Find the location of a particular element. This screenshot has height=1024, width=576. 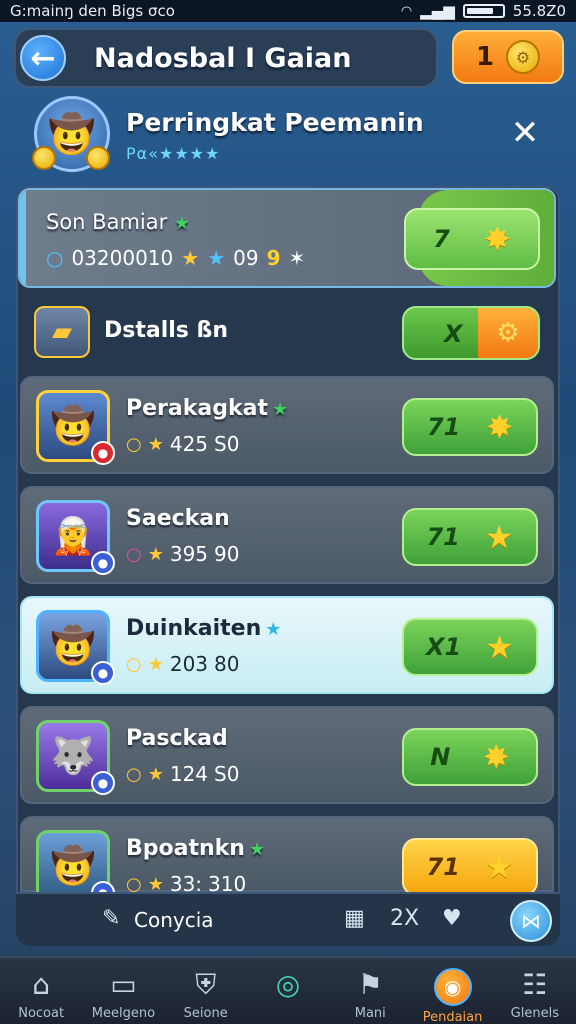

player-row: 🐺 ● Pasckad ○ ★ 124 S0 N ✸ is located at coordinates (287, 755).